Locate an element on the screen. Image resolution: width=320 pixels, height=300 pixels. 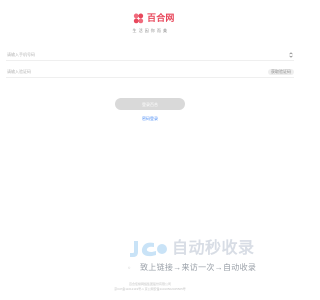
phone-input is located at coordinates (147, 54).